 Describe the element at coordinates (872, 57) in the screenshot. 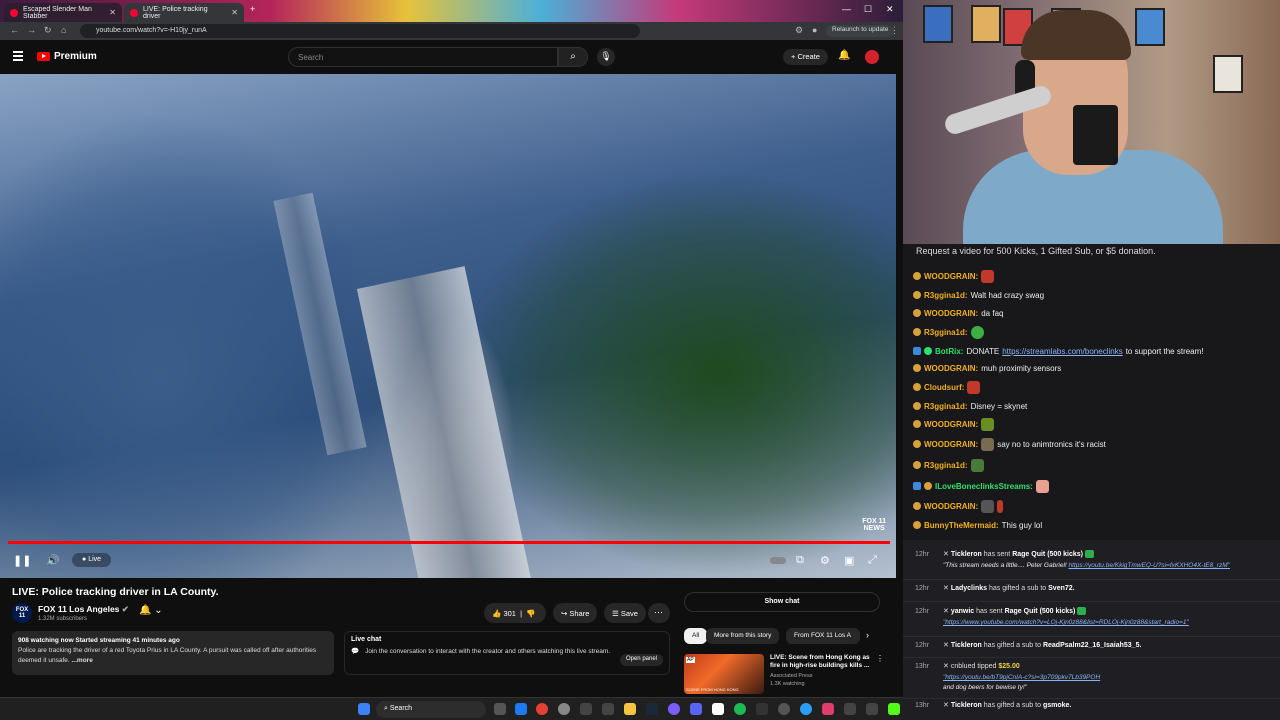

I see `account-avatar` at that location.